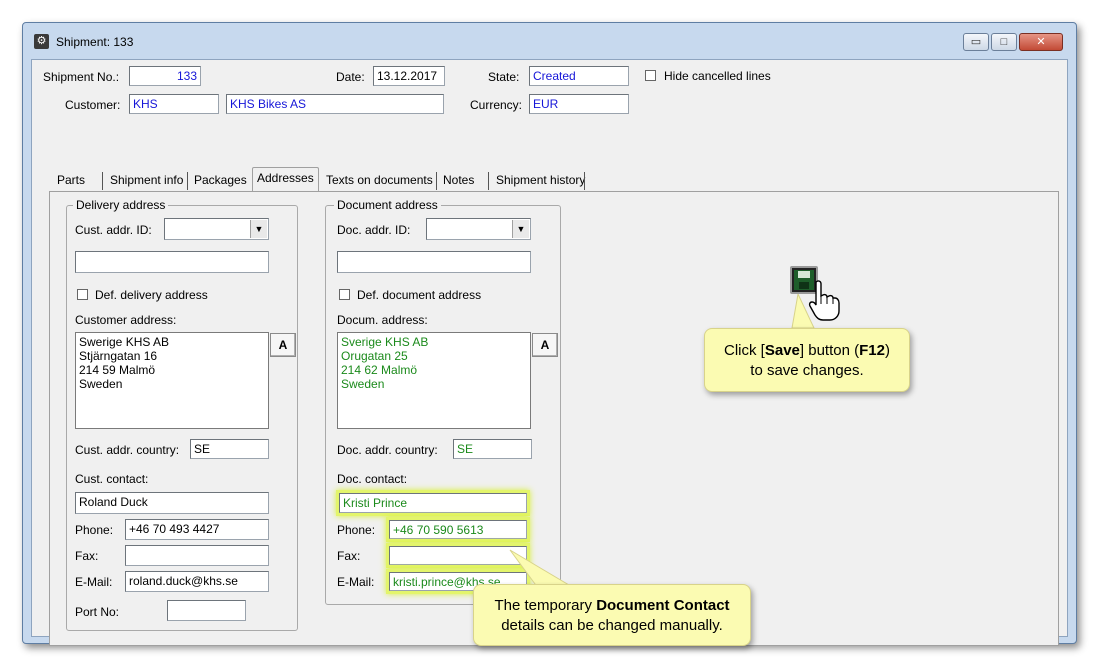 This screenshot has width=1099, height=666. I want to click on doc-phone-label: Phone:, so click(356, 530).